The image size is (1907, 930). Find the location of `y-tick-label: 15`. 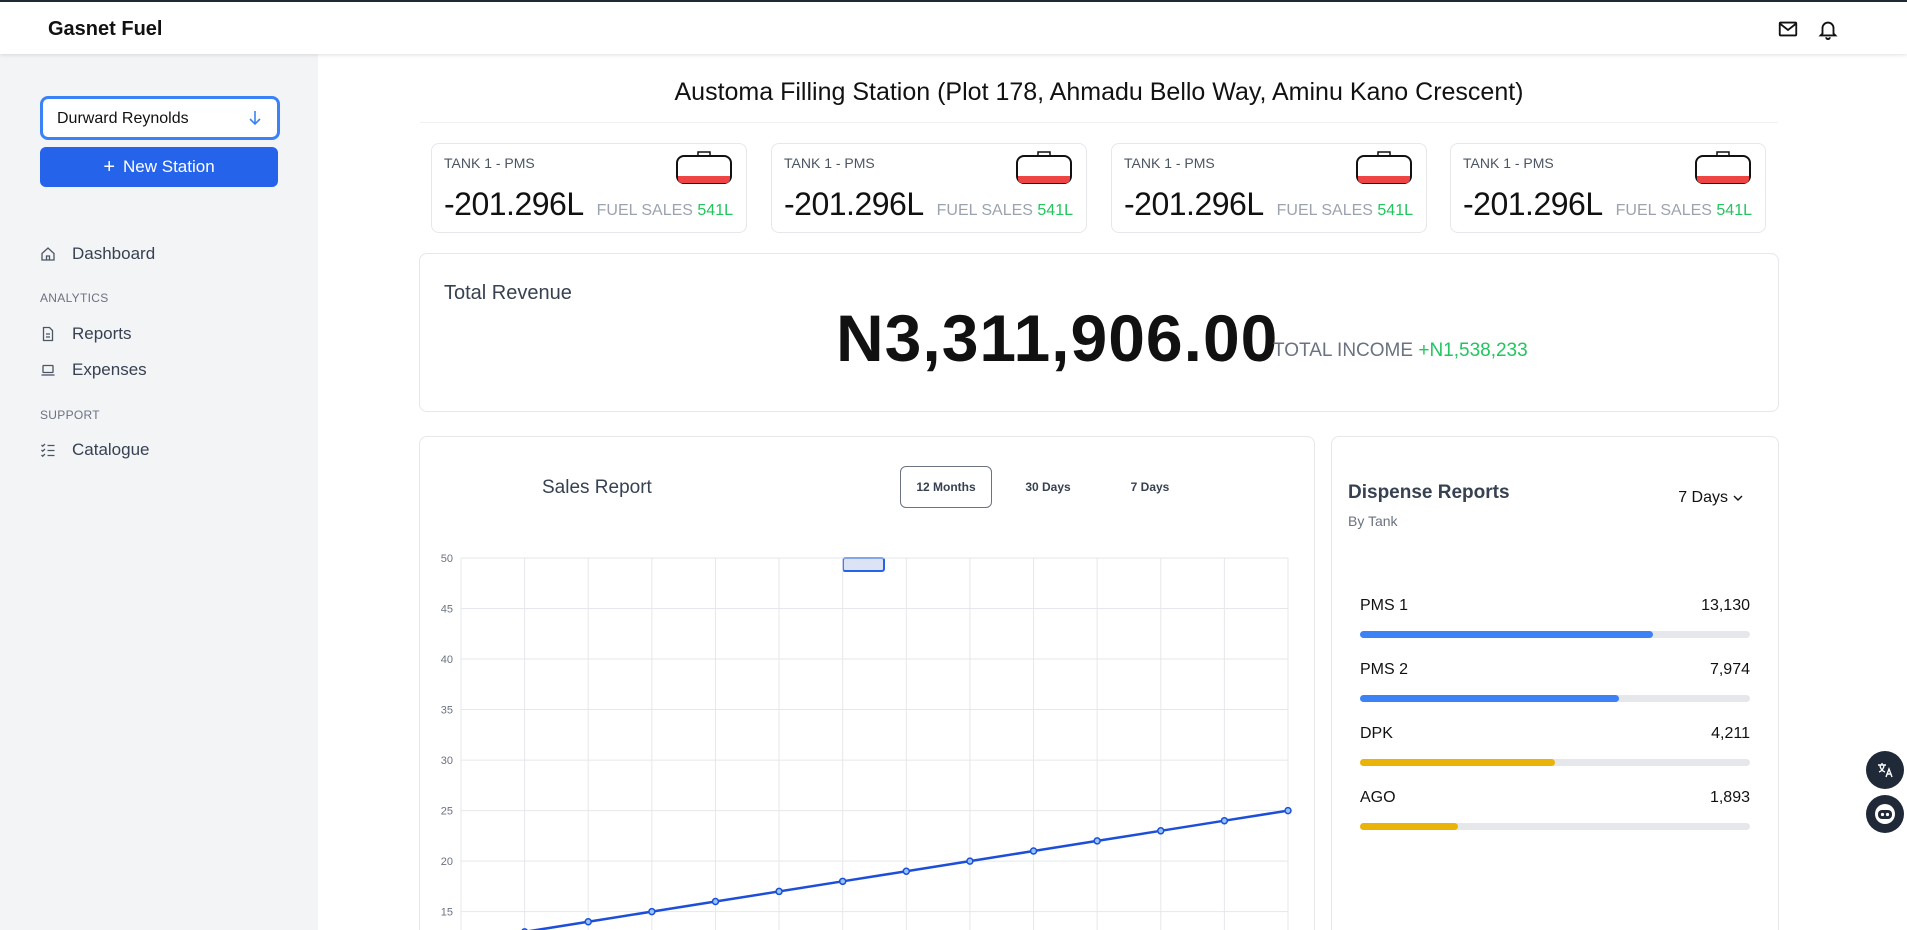

y-tick-label: 15 is located at coordinates (447, 913).